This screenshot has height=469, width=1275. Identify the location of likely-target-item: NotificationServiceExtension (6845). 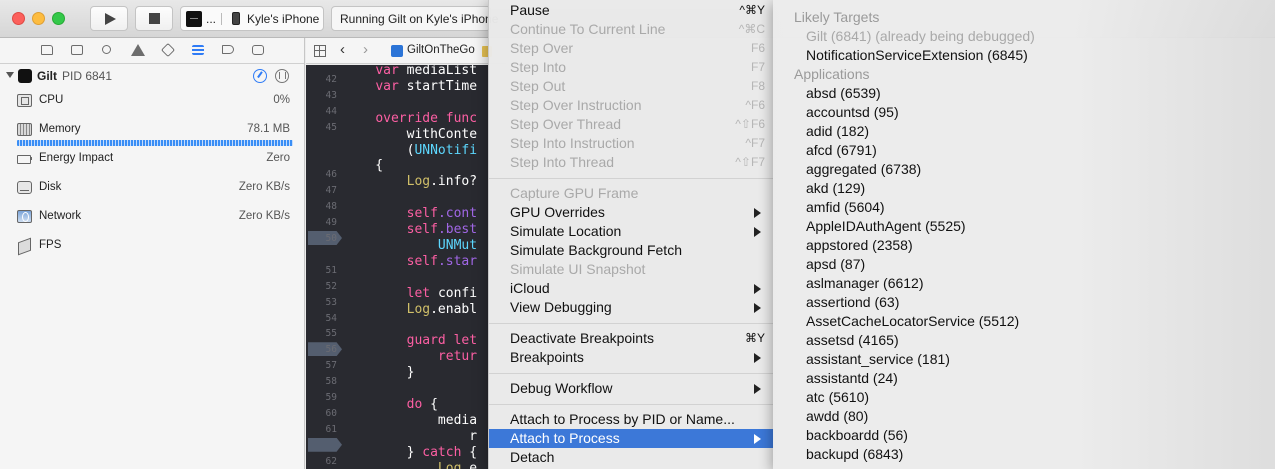
(917, 55).